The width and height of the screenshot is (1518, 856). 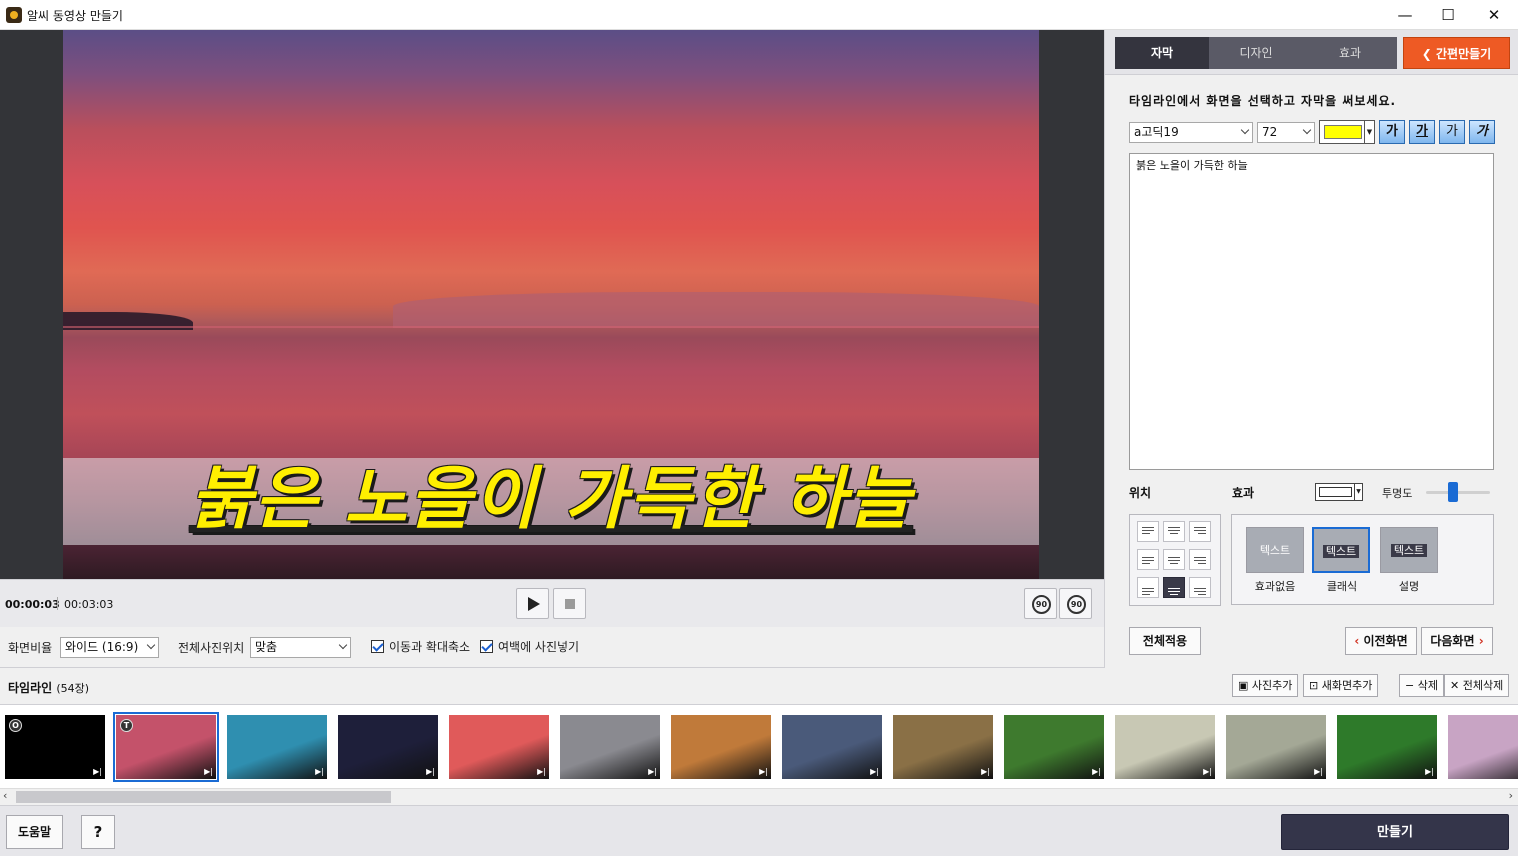 I want to click on position-bottom-left, so click(x=1148, y=587).